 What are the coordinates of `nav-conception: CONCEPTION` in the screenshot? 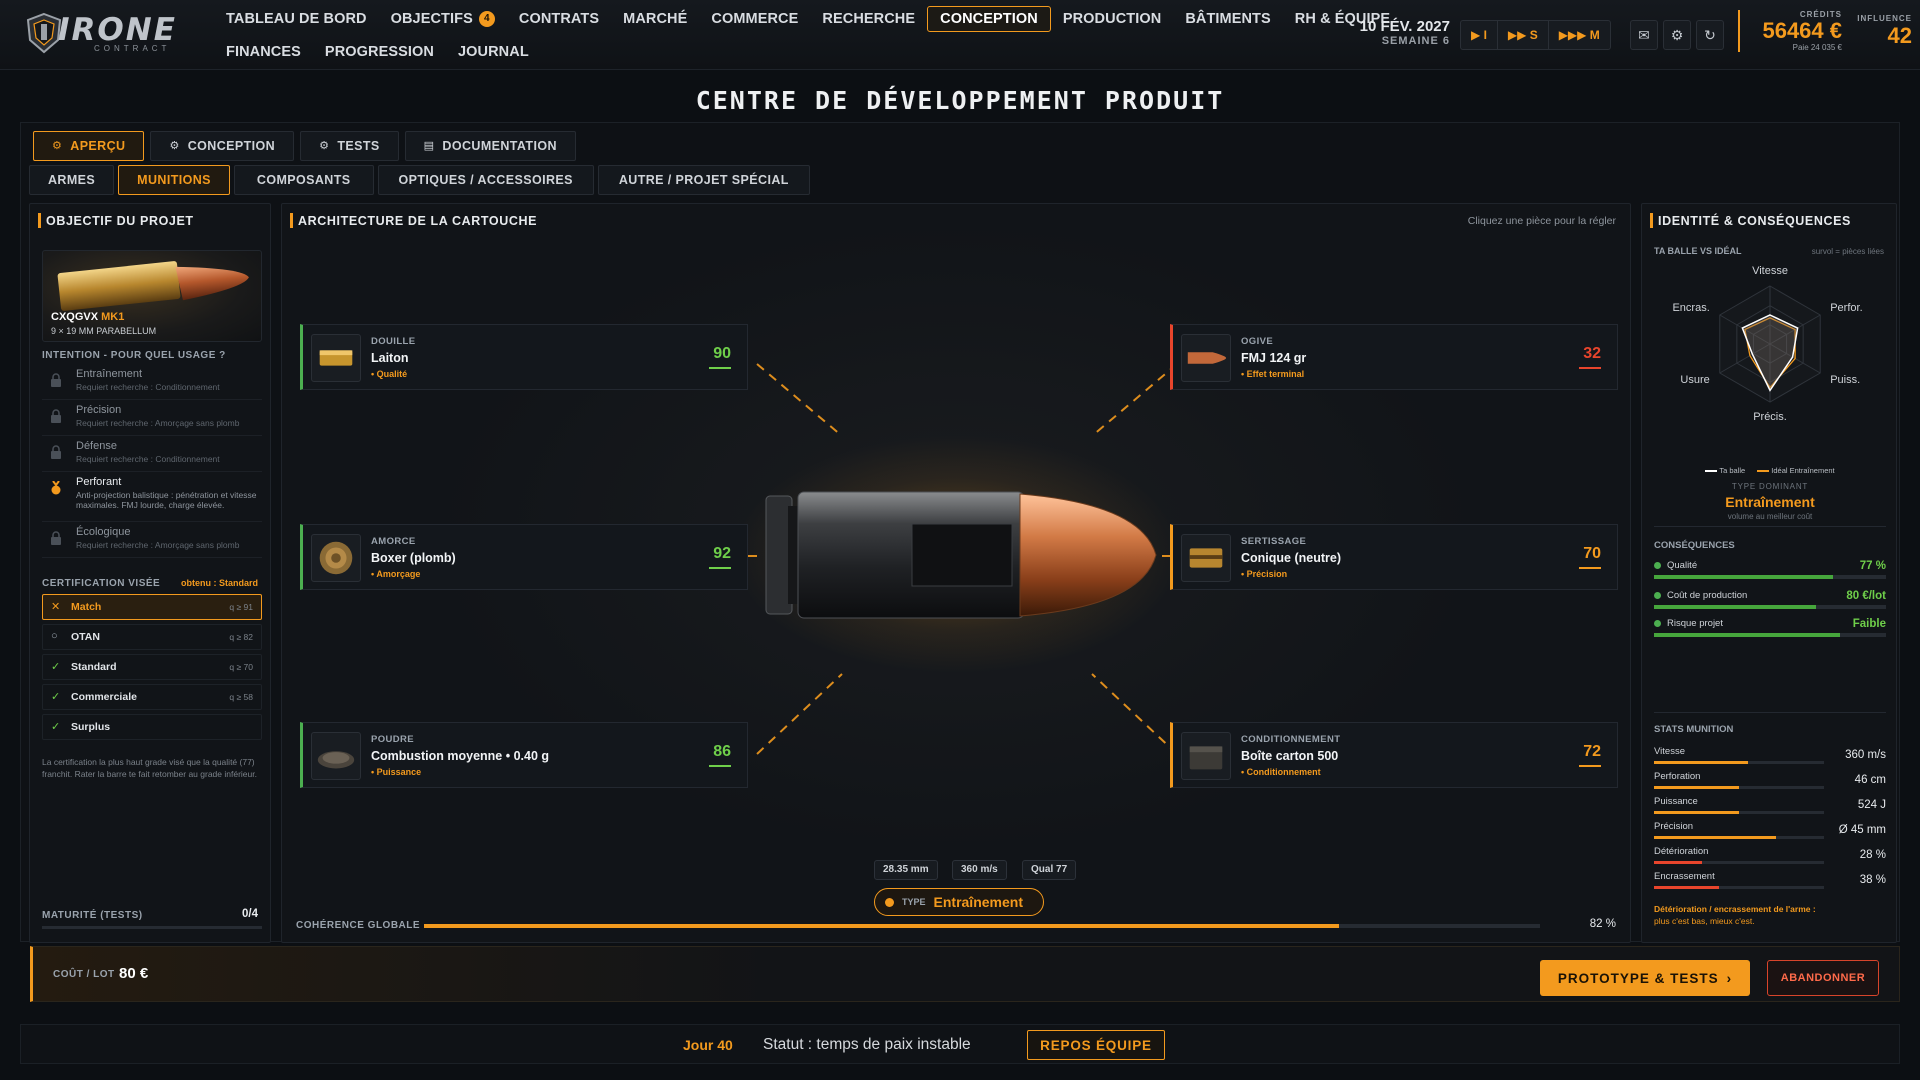 It's located at (989, 19).